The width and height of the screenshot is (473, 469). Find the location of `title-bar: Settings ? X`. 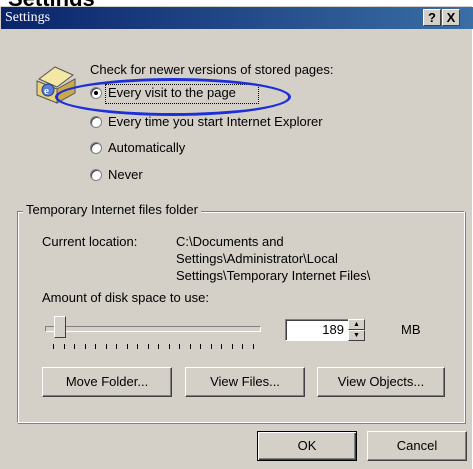

title-bar: Settings ? X is located at coordinates (237, 18).